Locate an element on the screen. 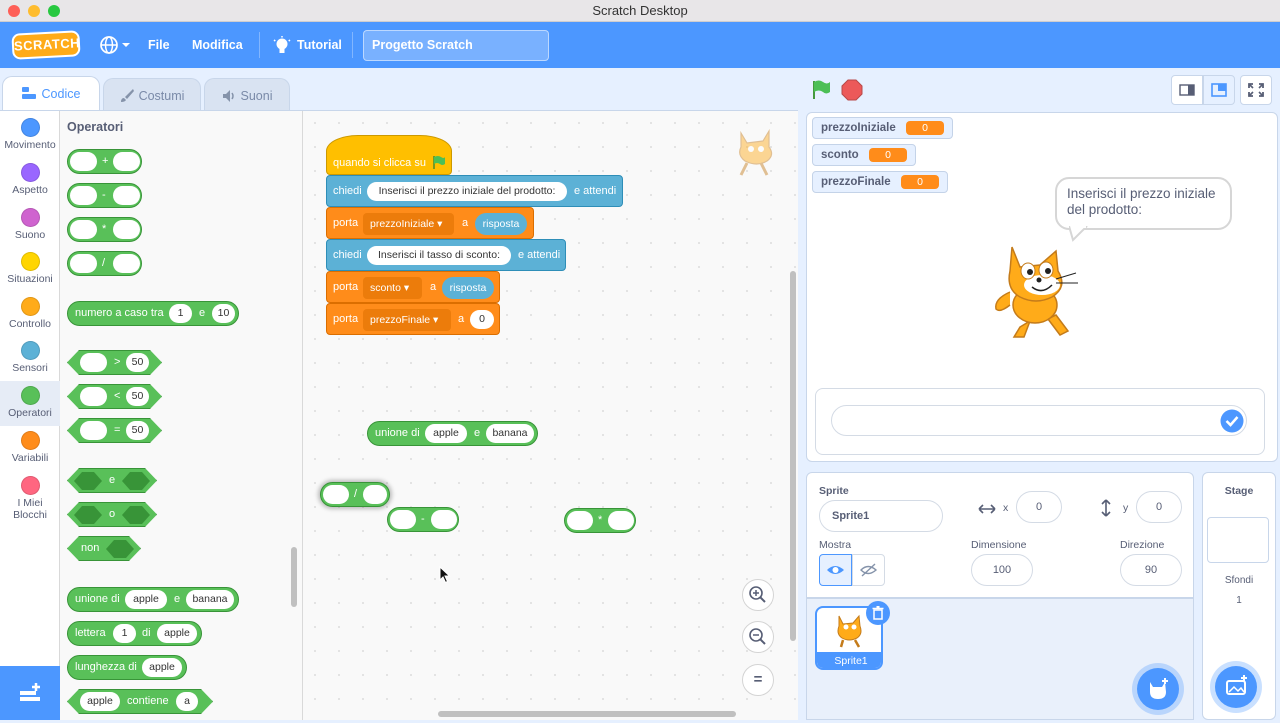 The height and width of the screenshot is (723, 1280). edit-menu: Modifica is located at coordinates (217, 45).